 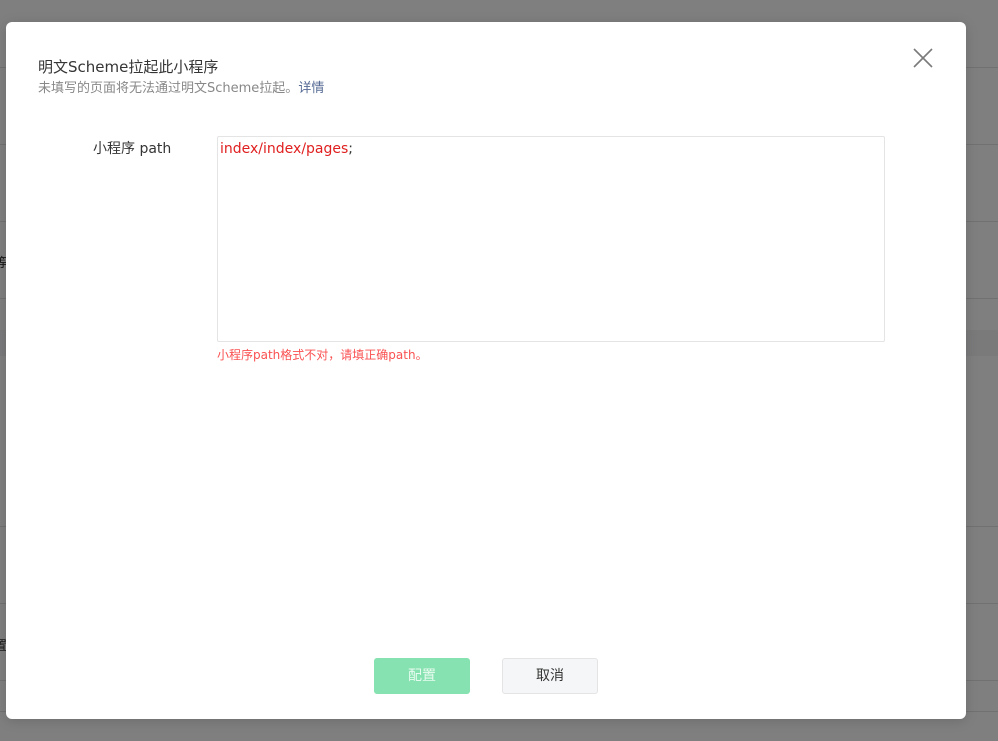 I want to click on path-field-label: 小程序 path, so click(x=132, y=149).